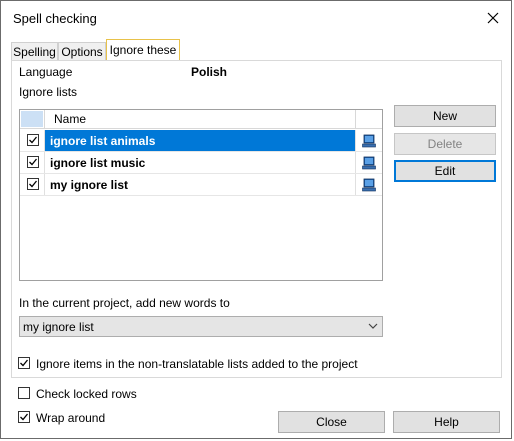 The image size is (514, 441). I want to click on table-row: ignore list animals, so click(201, 141).